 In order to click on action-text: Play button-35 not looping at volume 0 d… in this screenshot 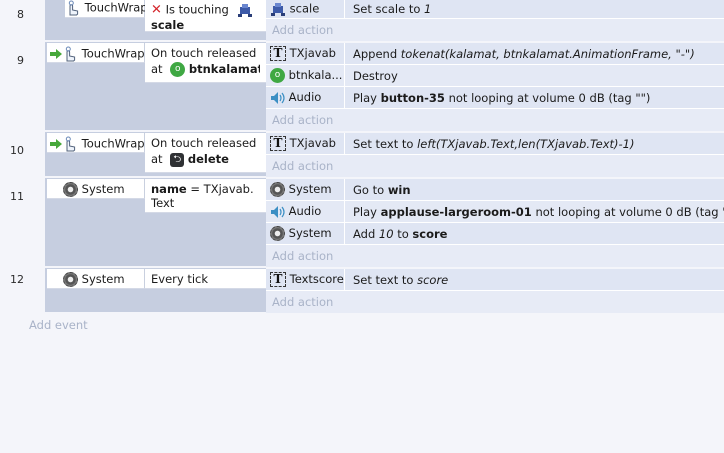, I will do `click(502, 98)`.